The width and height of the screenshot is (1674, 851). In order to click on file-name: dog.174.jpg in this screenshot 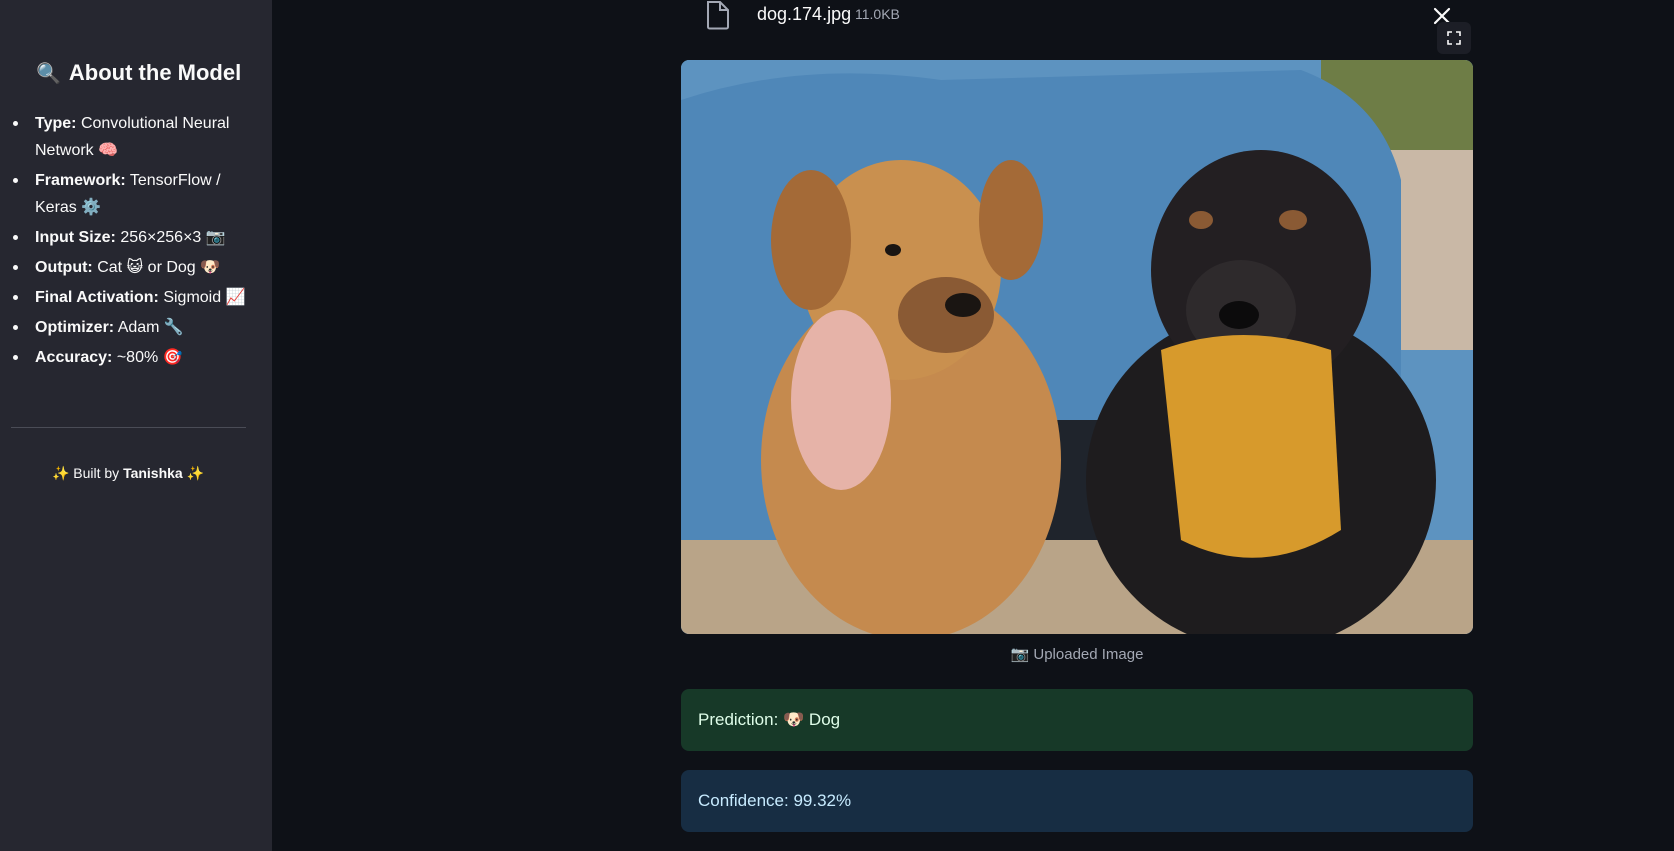, I will do `click(804, 14)`.